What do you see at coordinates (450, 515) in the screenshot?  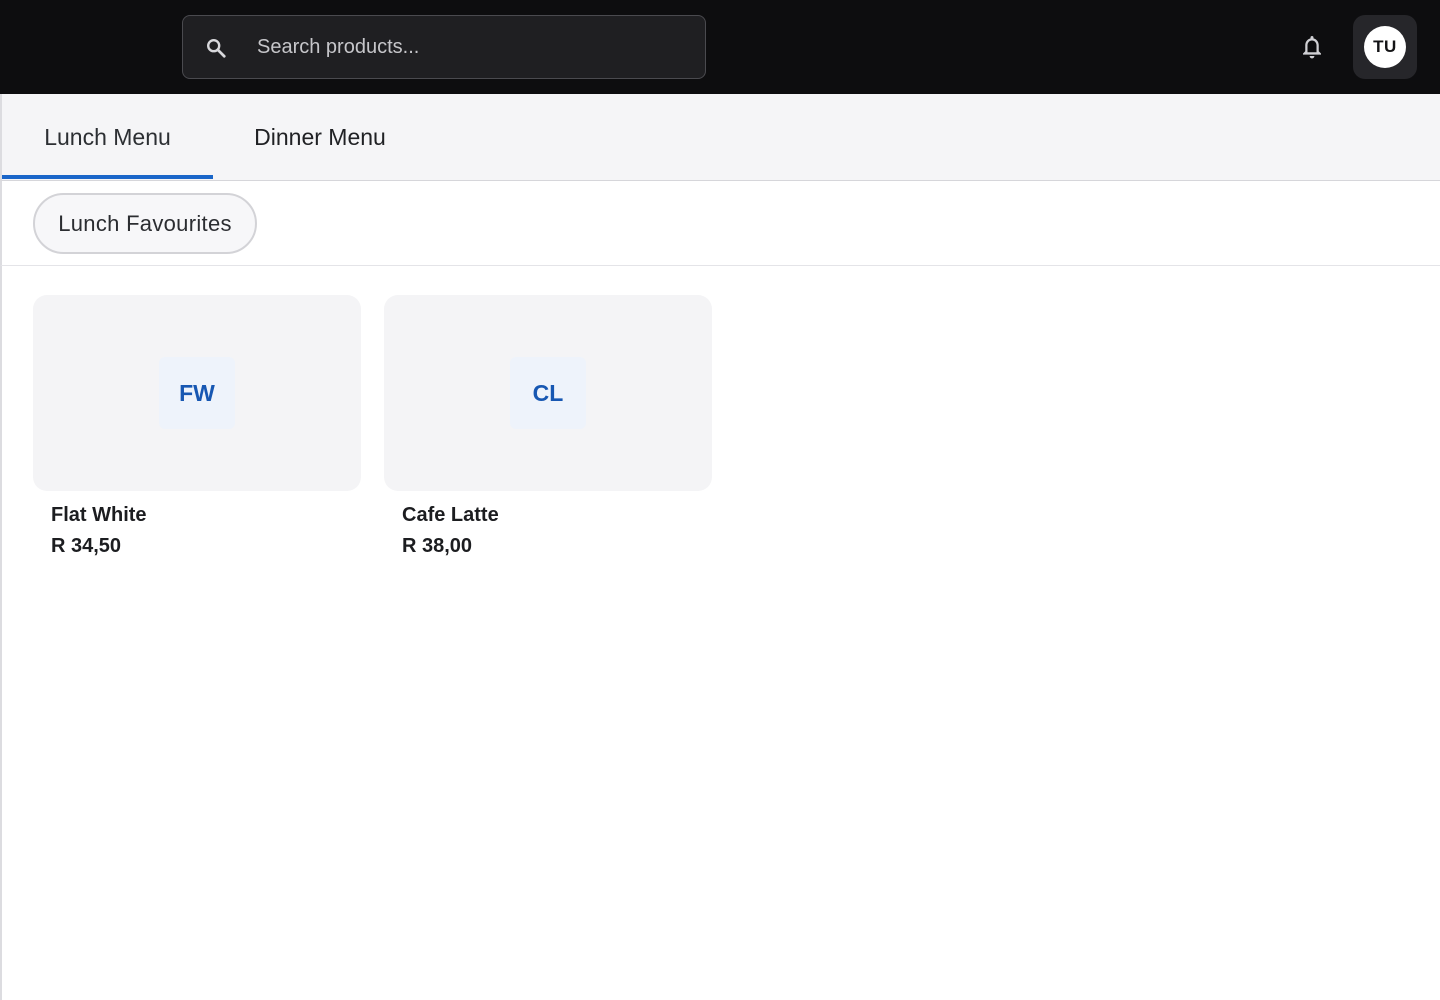 I see `product-name: Cafe Latte` at bounding box center [450, 515].